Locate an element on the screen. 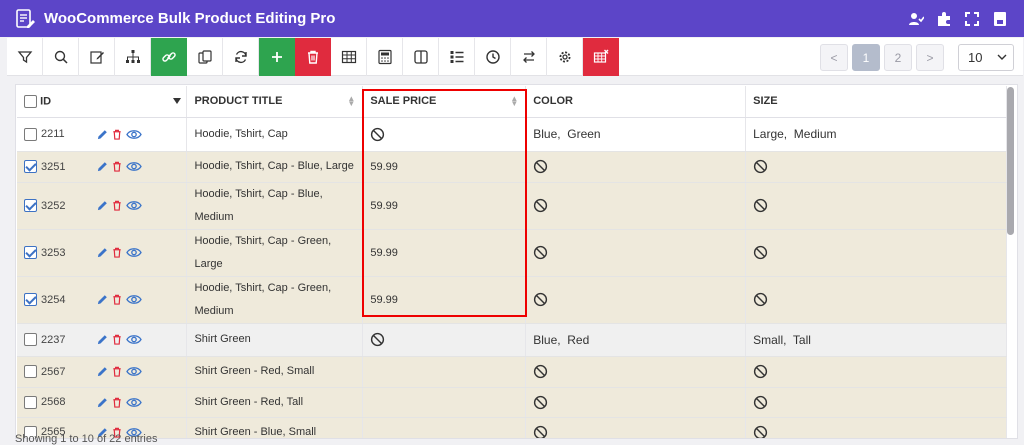 The height and width of the screenshot is (445, 1024). color-column-header: COLOR is located at coordinates (636, 102).